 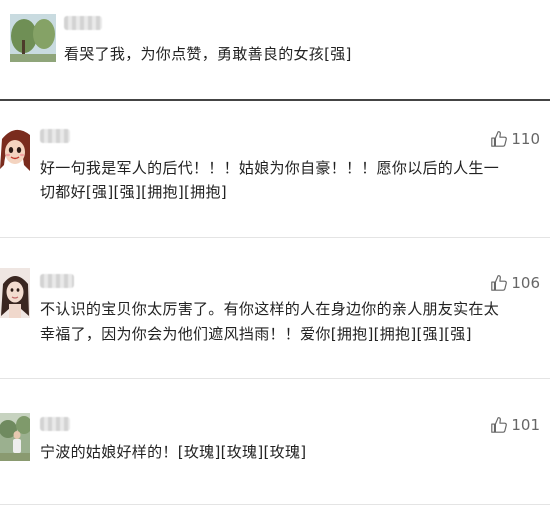 What do you see at coordinates (525, 425) in the screenshot?
I see `like-count: 101` at bounding box center [525, 425].